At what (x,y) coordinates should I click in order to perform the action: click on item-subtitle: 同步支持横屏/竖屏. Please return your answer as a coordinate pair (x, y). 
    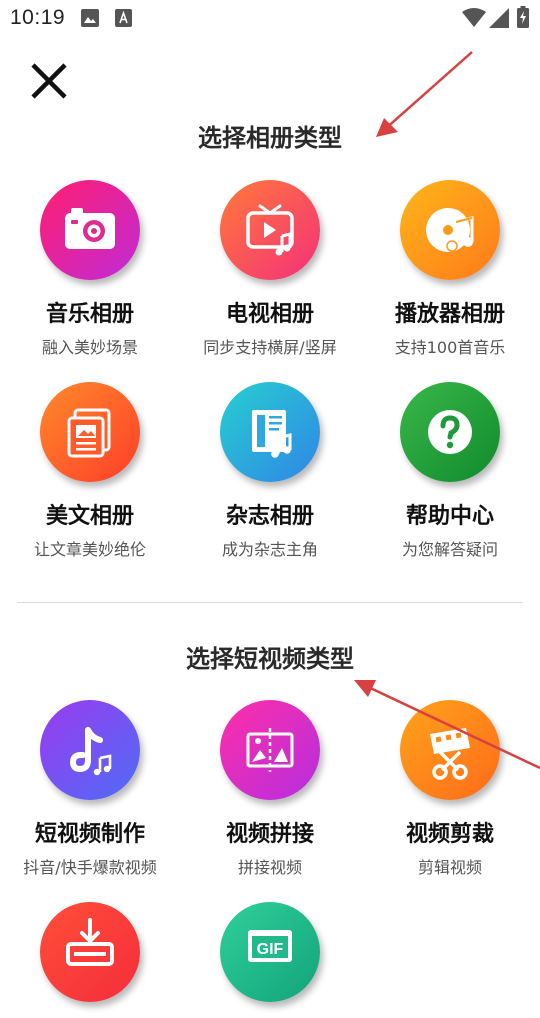
    Looking at the image, I should click on (270, 347).